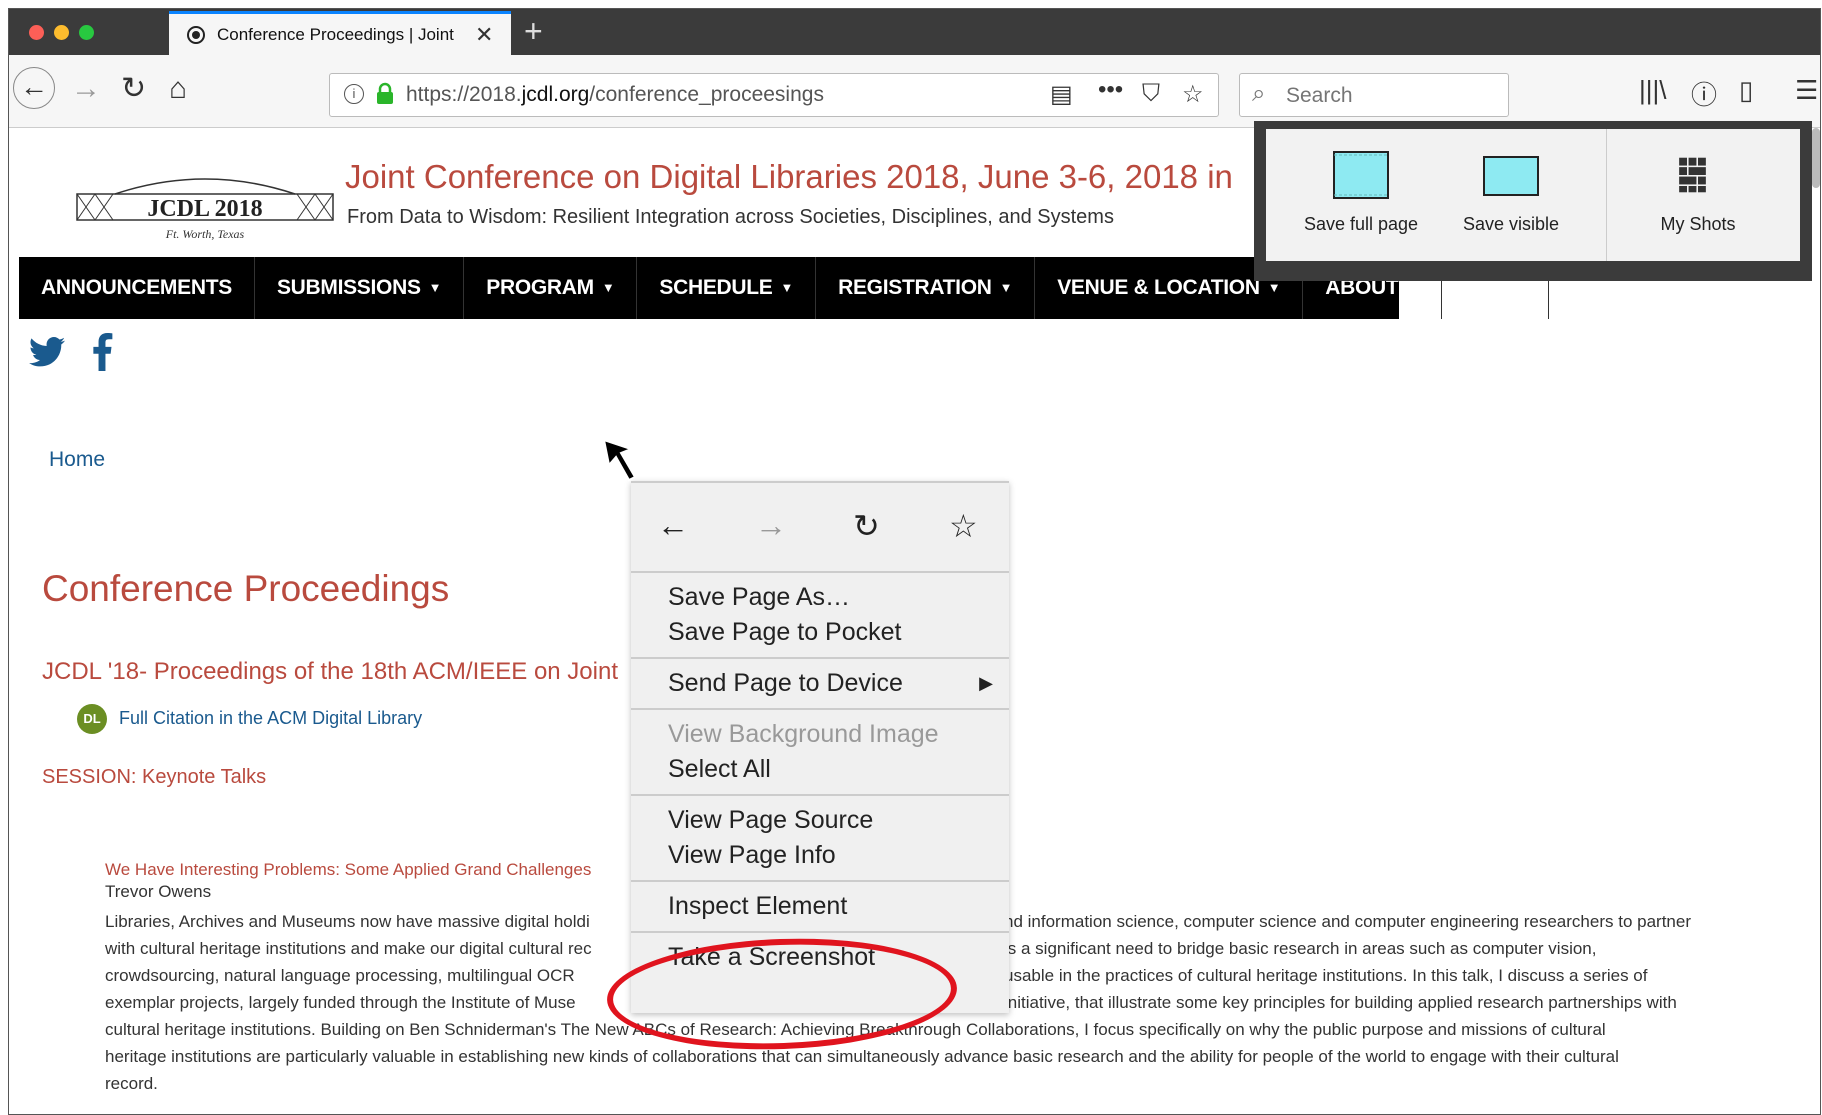  Describe the element at coordinates (270, 718) in the screenshot. I see `full-citation-link: Full Citation in the ACM Digital Library` at that location.